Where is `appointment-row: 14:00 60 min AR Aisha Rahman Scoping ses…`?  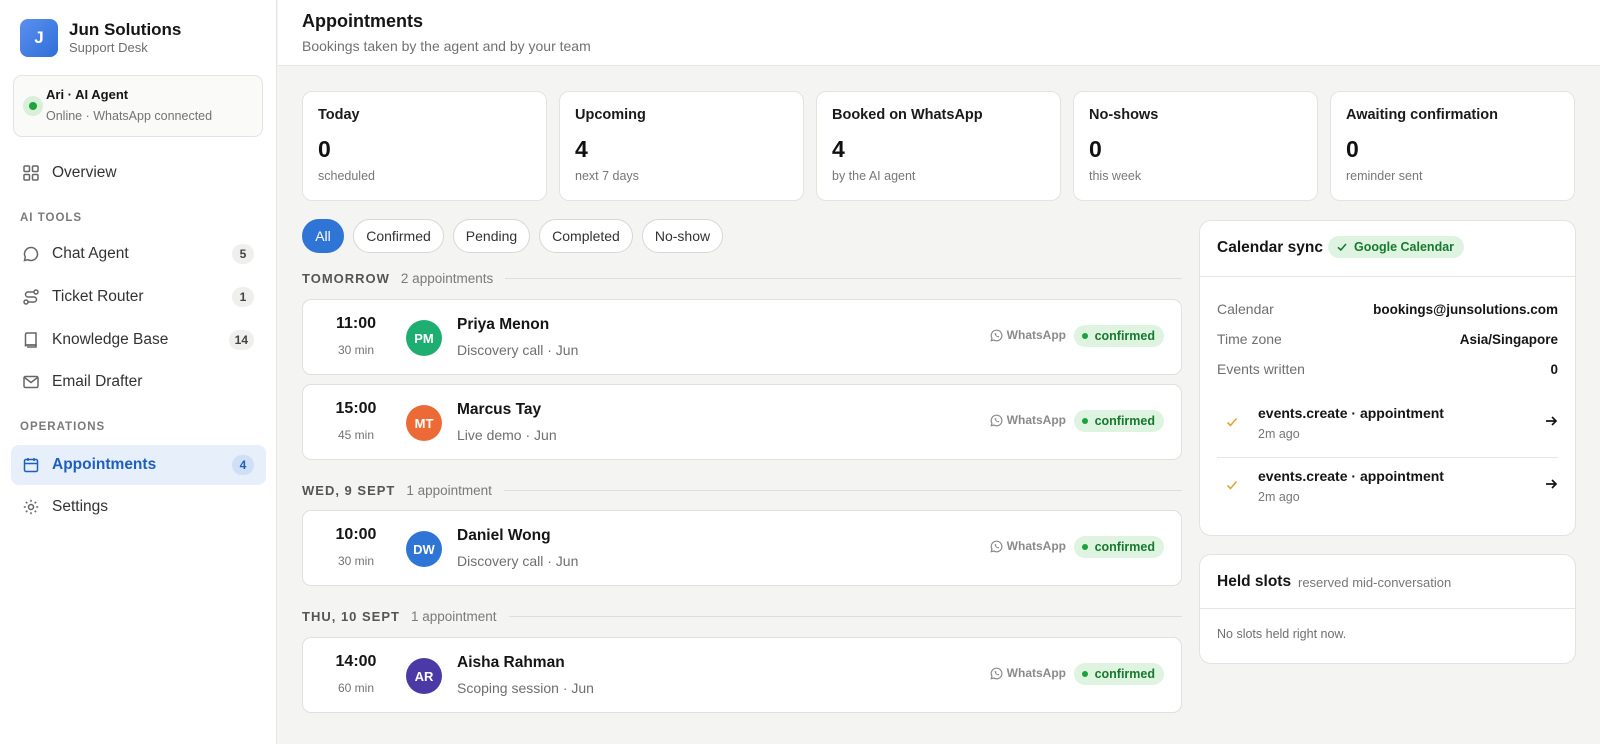 appointment-row: 14:00 60 min AR Aisha Rahman Scoping ses… is located at coordinates (742, 675).